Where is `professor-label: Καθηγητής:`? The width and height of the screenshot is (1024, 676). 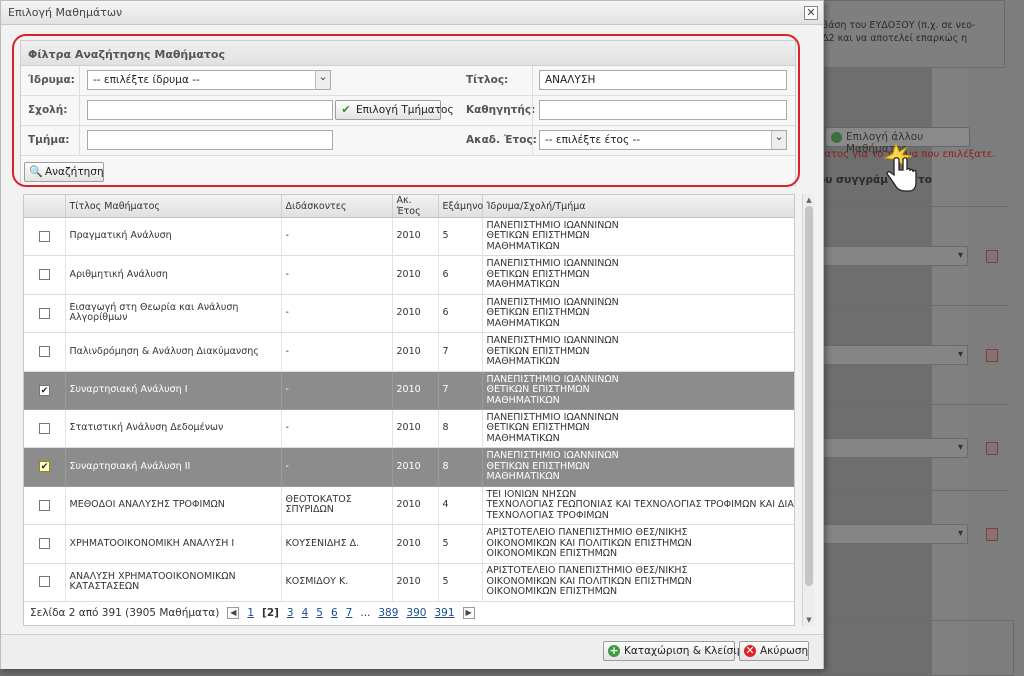 professor-label: Καθηγητής: is located at coordinates (501, 110).